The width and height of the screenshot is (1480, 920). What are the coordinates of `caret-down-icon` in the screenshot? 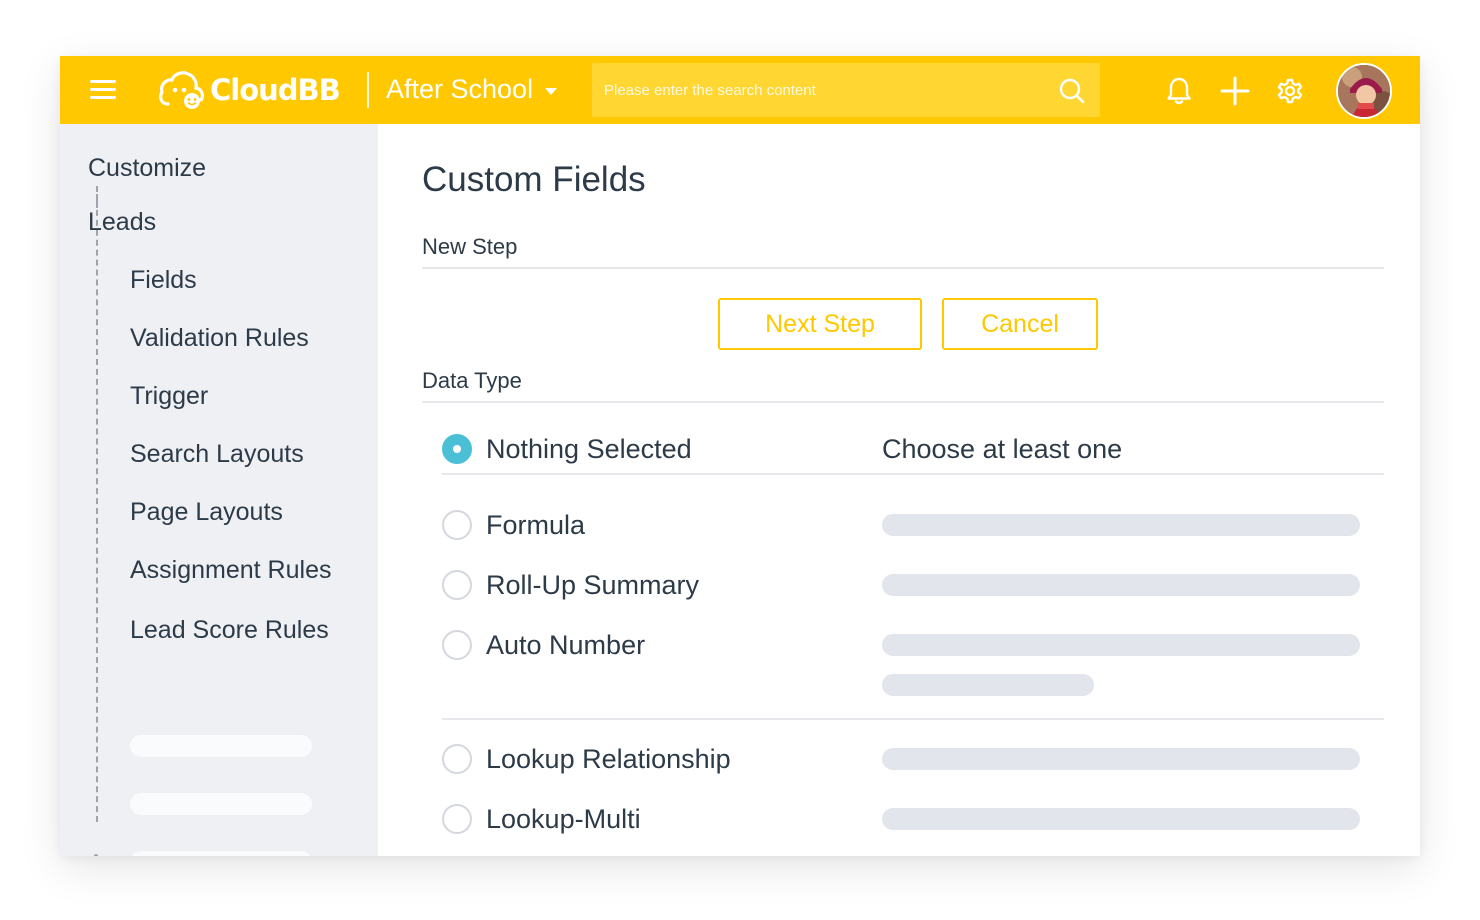 It's located at (551, 91).